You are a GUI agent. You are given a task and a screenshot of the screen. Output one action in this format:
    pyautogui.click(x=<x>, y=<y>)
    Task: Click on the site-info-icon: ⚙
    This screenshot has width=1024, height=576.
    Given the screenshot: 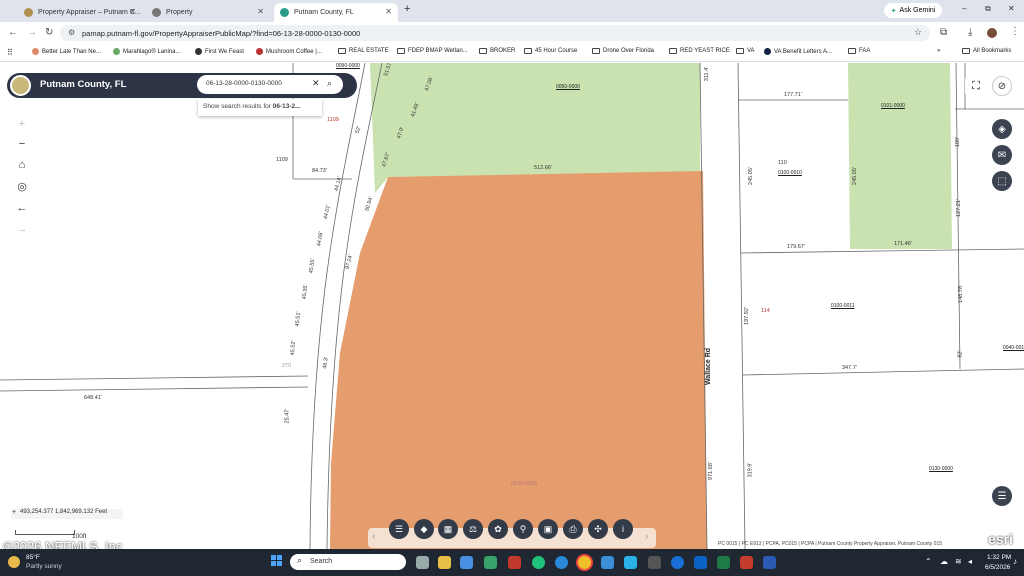 What is the action you would take?
    pyautogui.click(x=71, y=32)
    